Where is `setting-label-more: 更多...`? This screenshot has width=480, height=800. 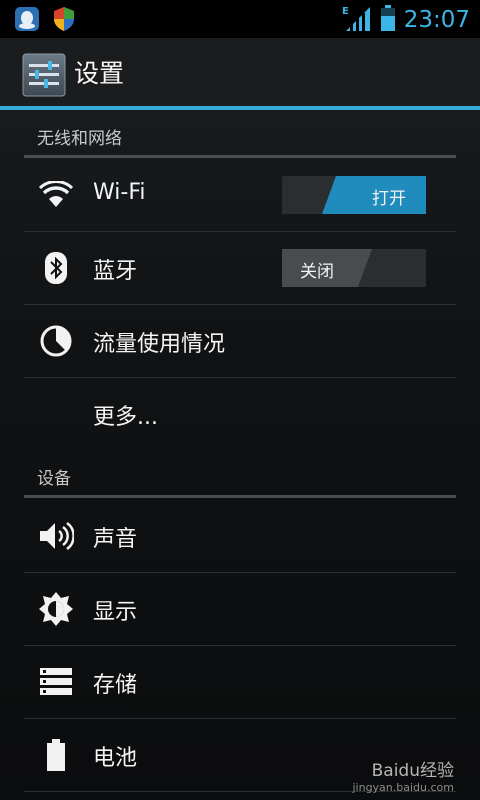 setting-label-more: 更多... is located at coordinates (125, 417).